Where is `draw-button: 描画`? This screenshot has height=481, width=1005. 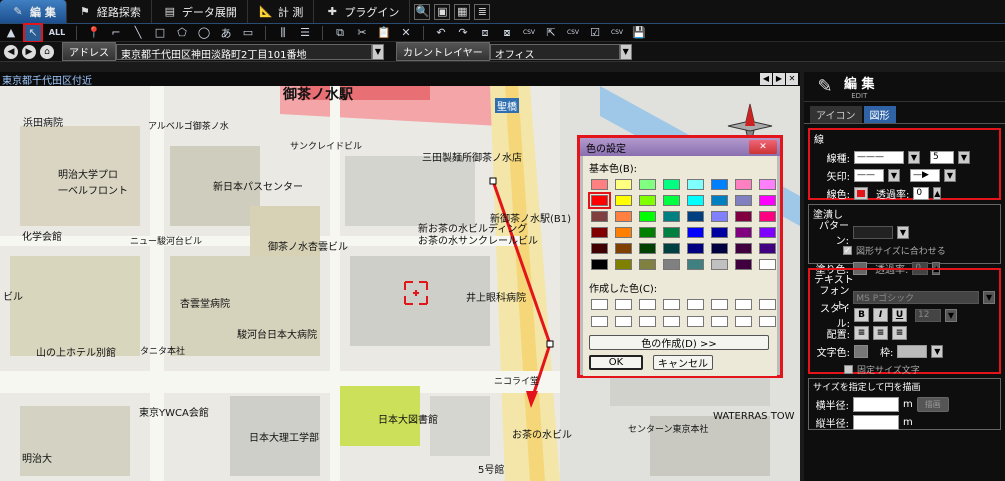
draw-button: 描画 is located at coordinates (932, 404).